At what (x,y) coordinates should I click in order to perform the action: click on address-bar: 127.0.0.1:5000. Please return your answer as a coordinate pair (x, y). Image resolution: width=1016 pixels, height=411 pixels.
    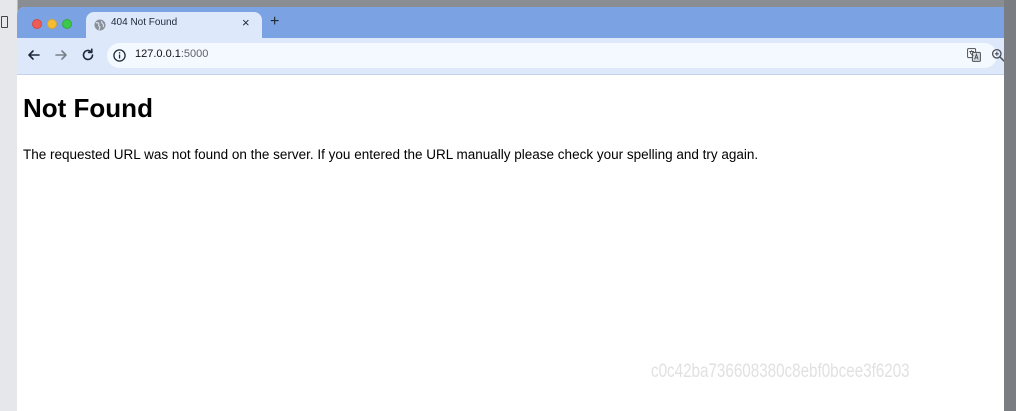
    Looking at the image, I should click on (555, 55).